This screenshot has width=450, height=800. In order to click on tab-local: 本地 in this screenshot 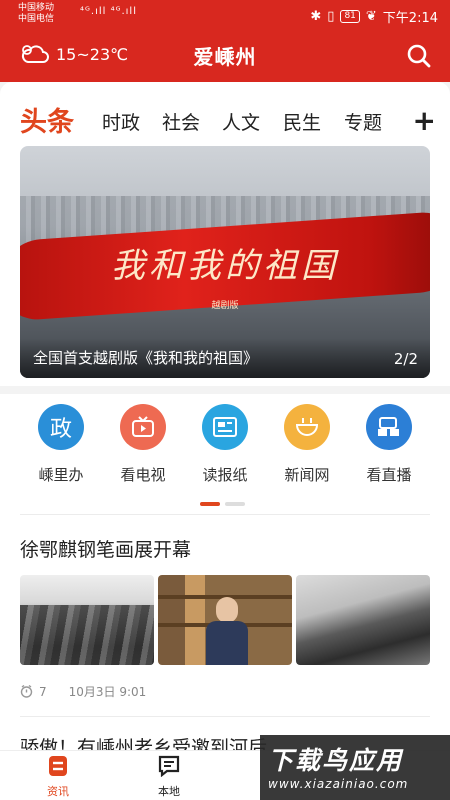, I will do `click(169, 777)`.